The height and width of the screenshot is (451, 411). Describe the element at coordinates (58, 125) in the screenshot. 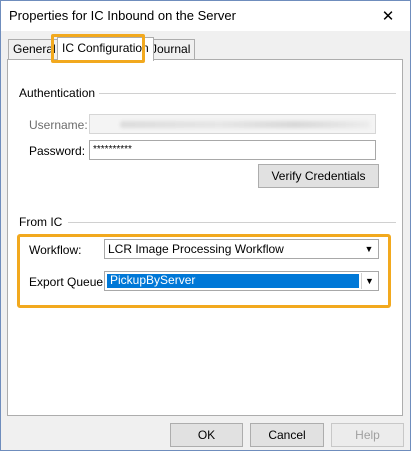

I see `username-label: Username:` at that location.